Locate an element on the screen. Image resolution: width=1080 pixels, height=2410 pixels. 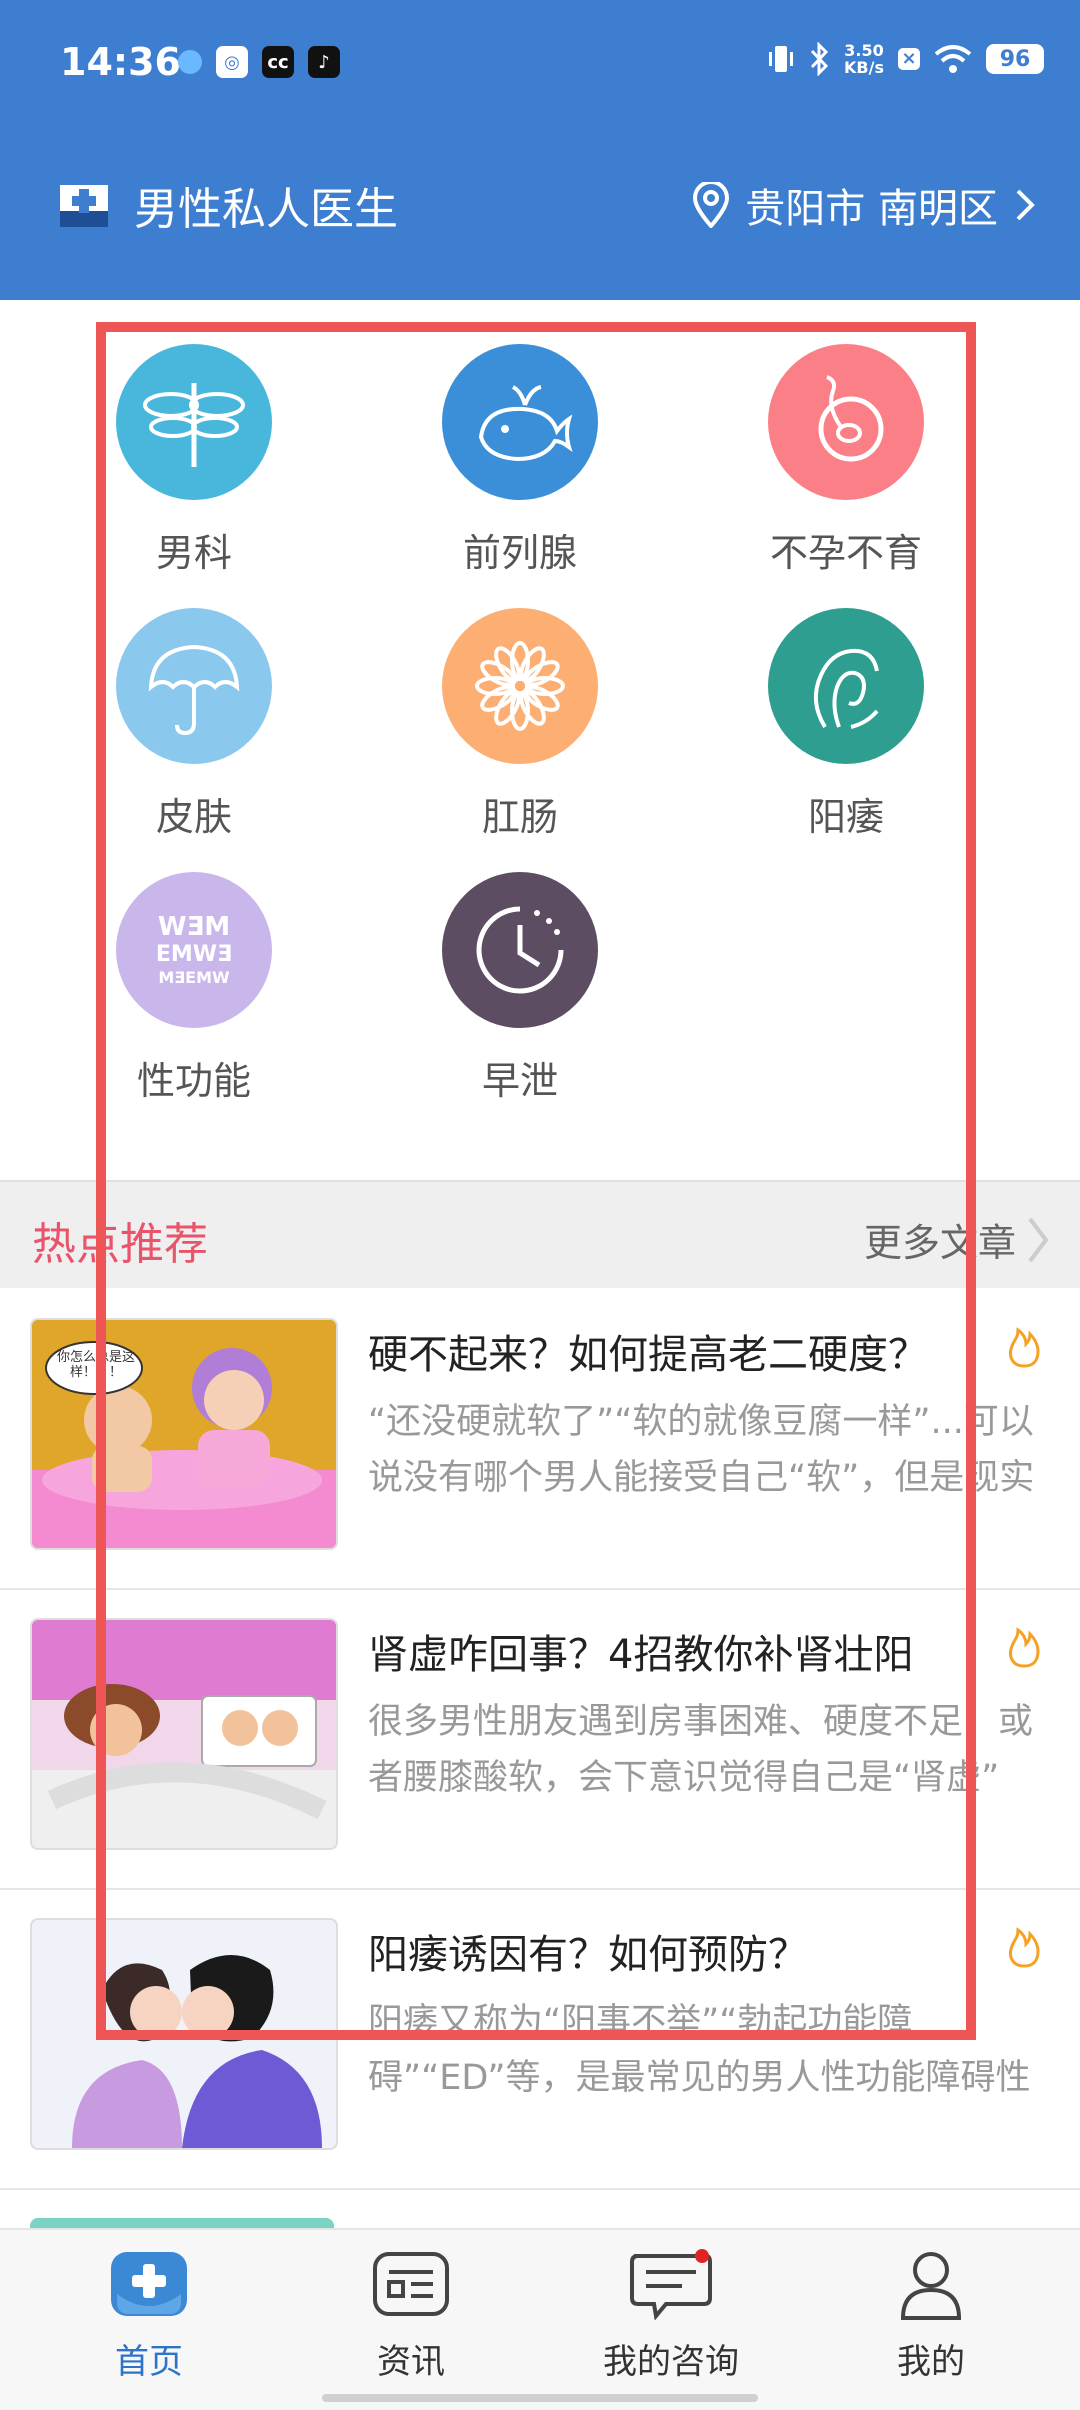
category-label: 皮肤 is located at coordinates (193, 817).